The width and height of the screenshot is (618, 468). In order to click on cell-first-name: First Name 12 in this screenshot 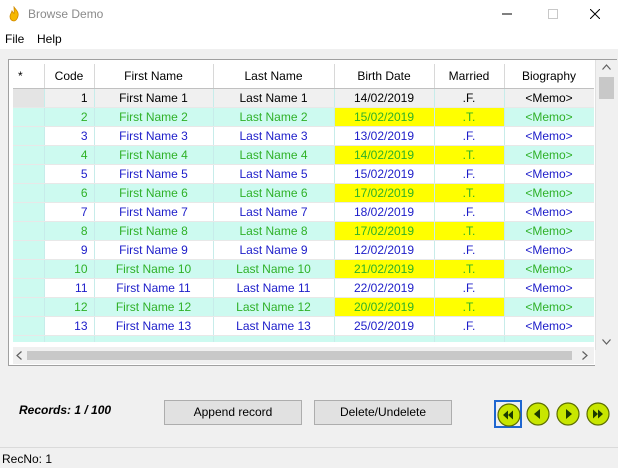, I will do `click(154, 307)`.